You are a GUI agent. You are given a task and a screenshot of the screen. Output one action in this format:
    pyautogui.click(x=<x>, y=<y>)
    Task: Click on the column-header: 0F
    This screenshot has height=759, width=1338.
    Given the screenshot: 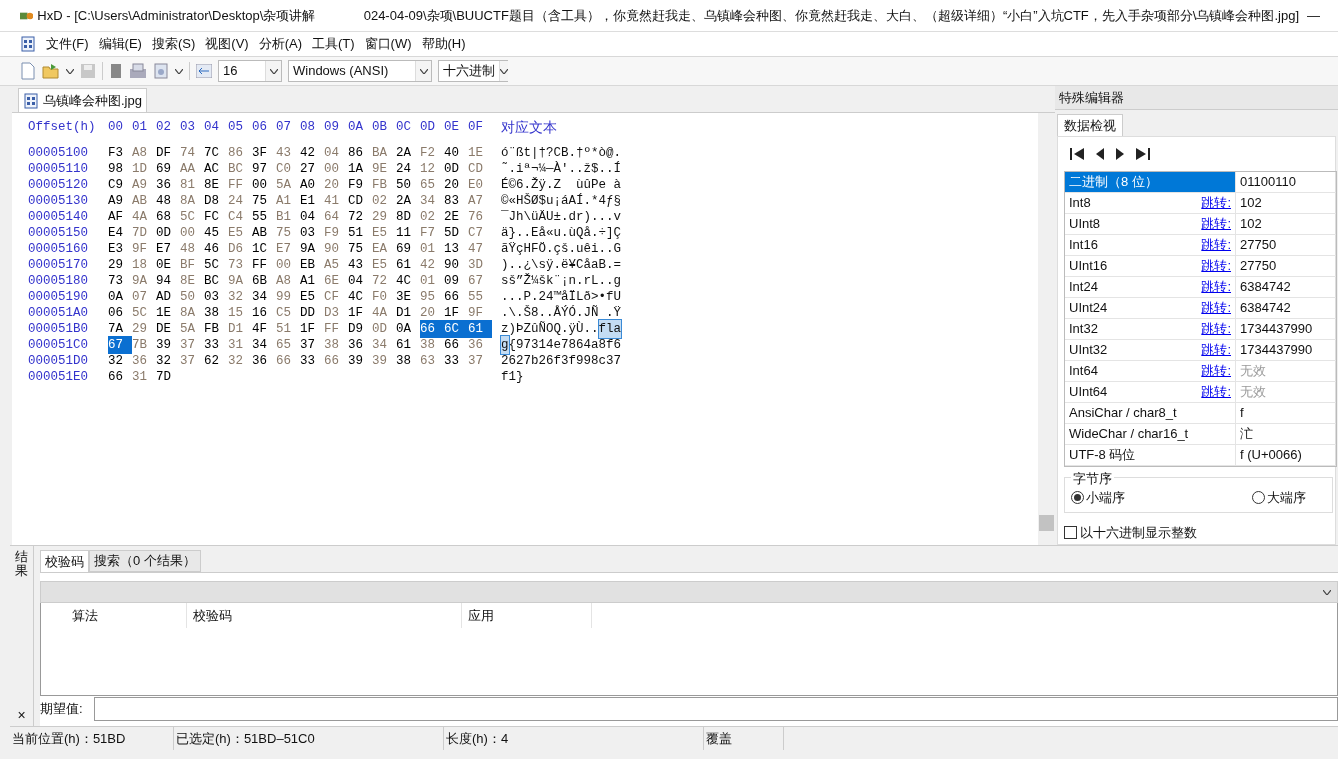 What is the action you would take?
    pyautogui.click(x=476, y=127)
    